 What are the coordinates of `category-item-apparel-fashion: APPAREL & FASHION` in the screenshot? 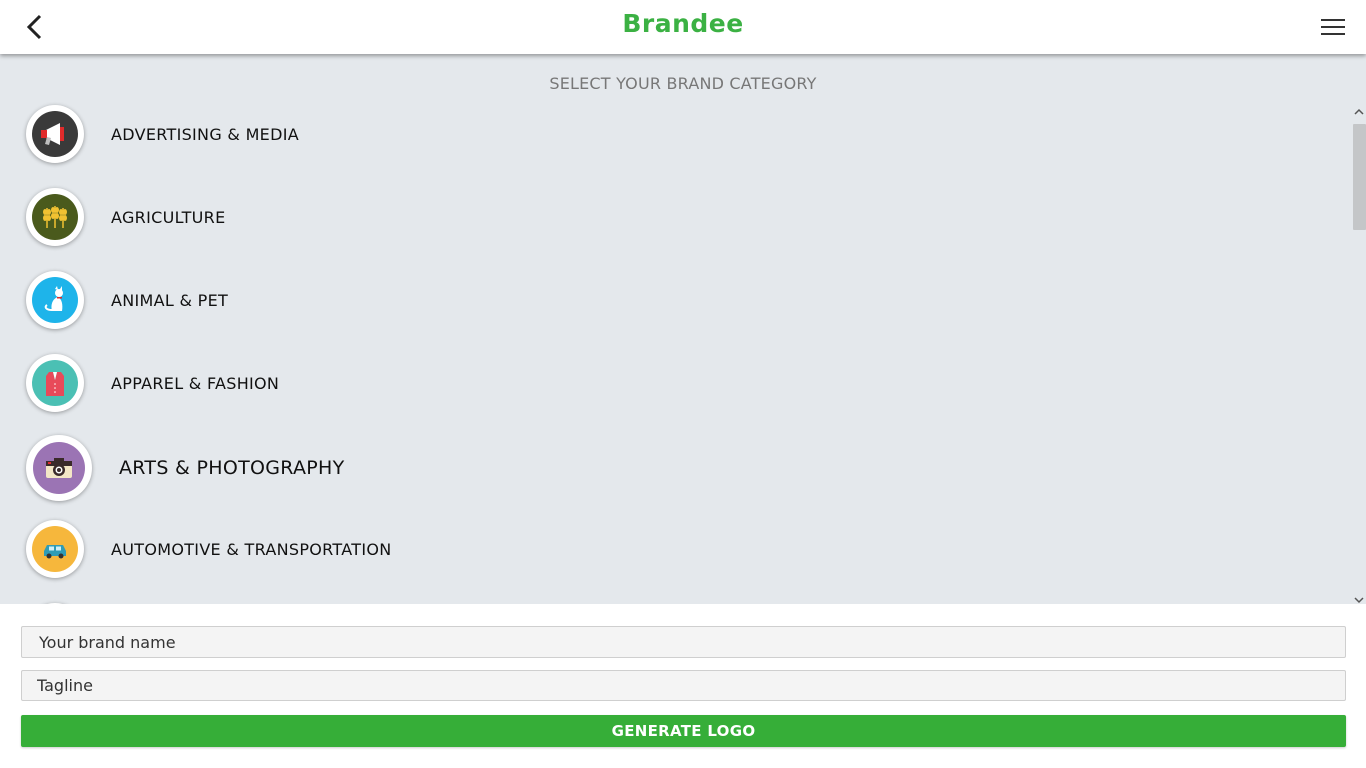 It's located at (152, 383).